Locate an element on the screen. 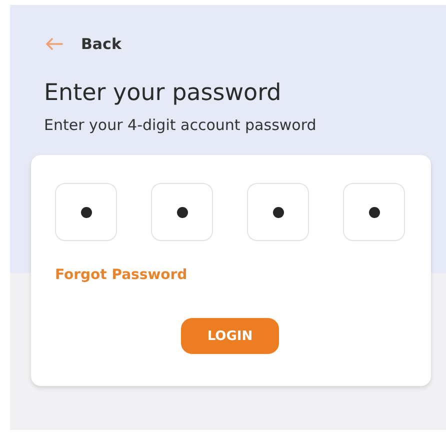 The image size is (446, 433). forgot-password-link: Forgot Password is located at coordinates (121, 275).